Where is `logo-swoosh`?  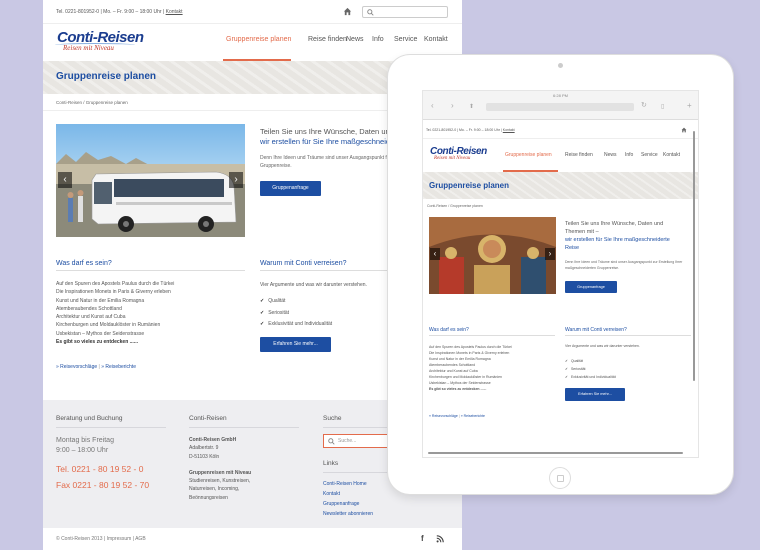
logo-swoosh is located at coordinates (95, 45).